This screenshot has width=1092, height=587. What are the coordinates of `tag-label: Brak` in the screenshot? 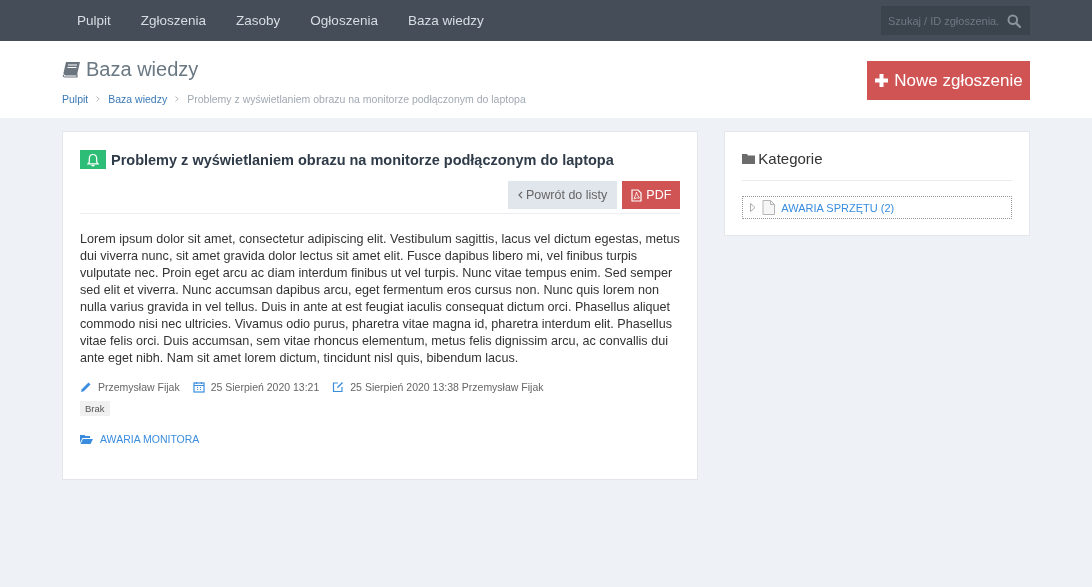 It's located at (95, 408).